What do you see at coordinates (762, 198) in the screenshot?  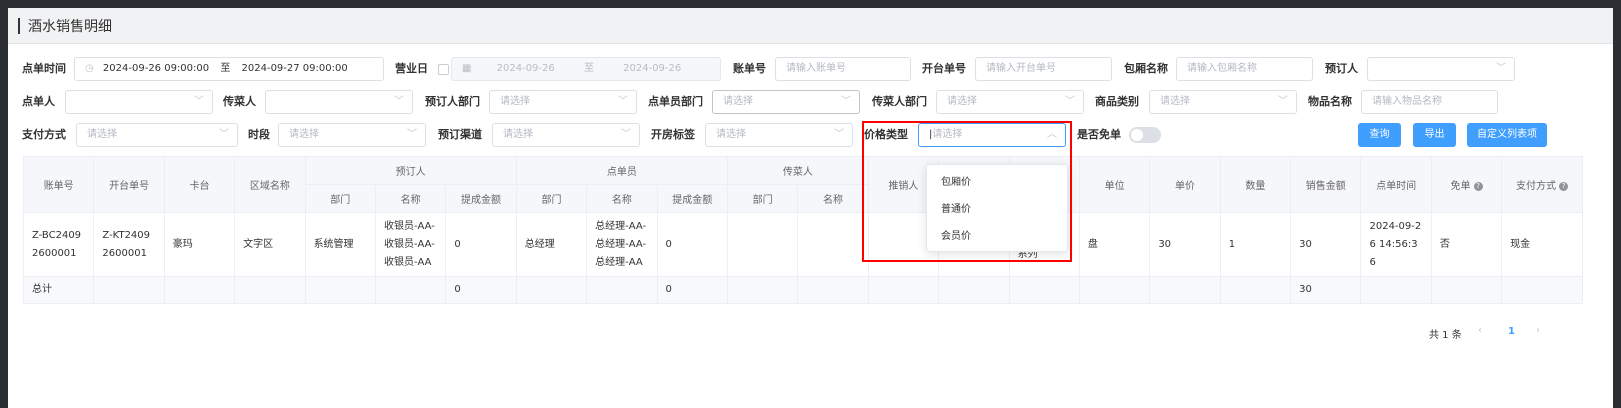 I see `col-server-dept: 部门` at bounding box center [762, 198].